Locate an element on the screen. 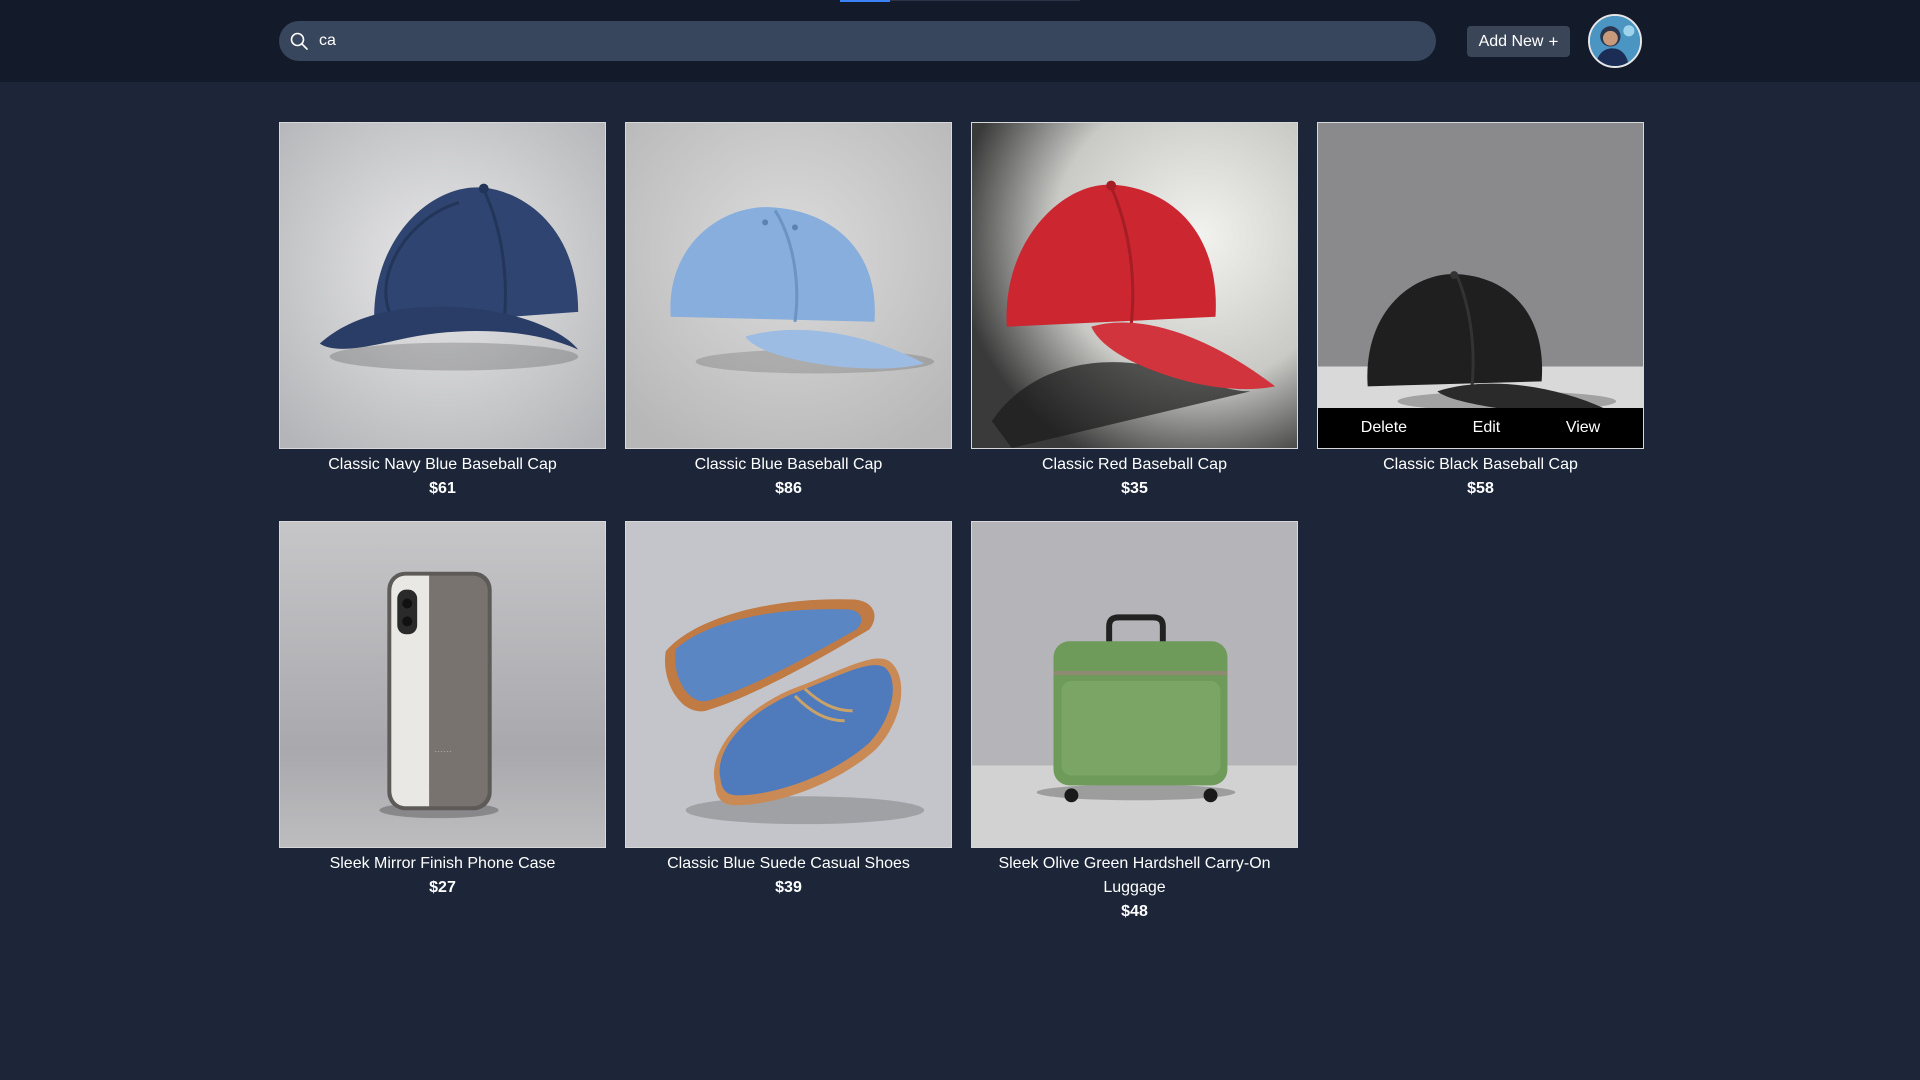 This screenshot has width=1920, height=1080. product-price: $48 is located at coordinates (1134, 911).